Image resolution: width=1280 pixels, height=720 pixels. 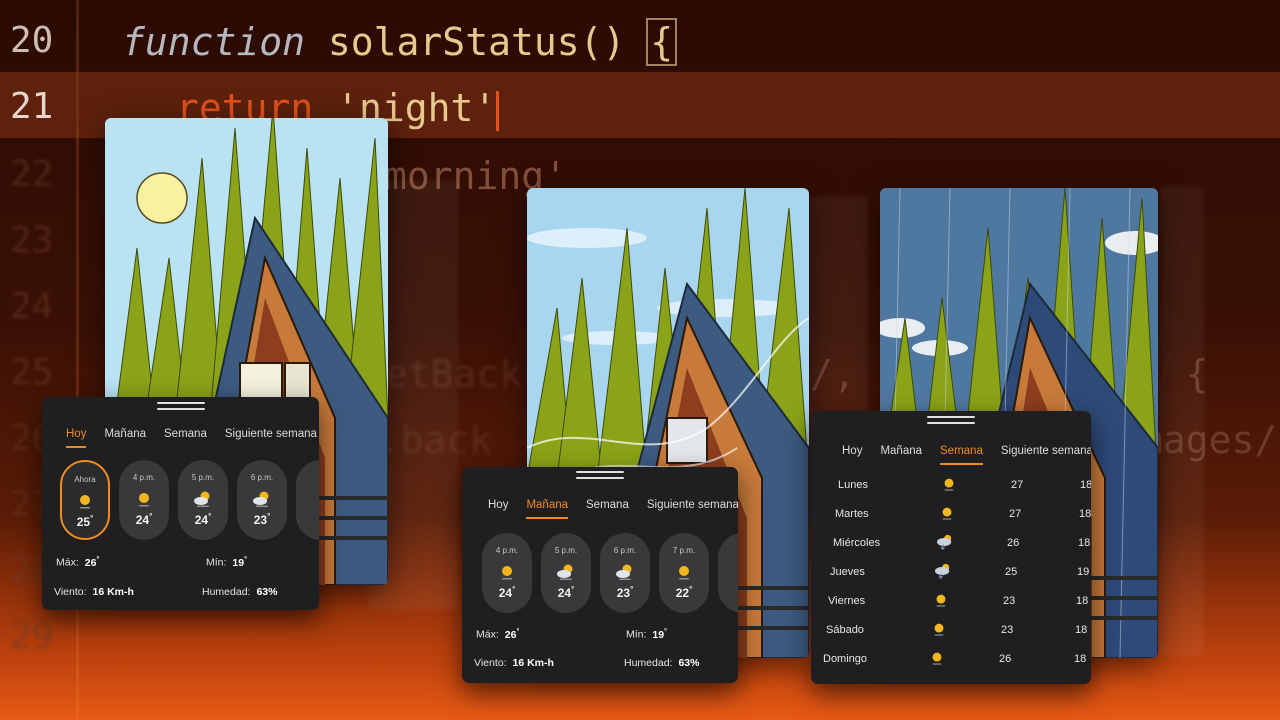 I want to click on hour-temp: 22°, so click(x=684, y=592).